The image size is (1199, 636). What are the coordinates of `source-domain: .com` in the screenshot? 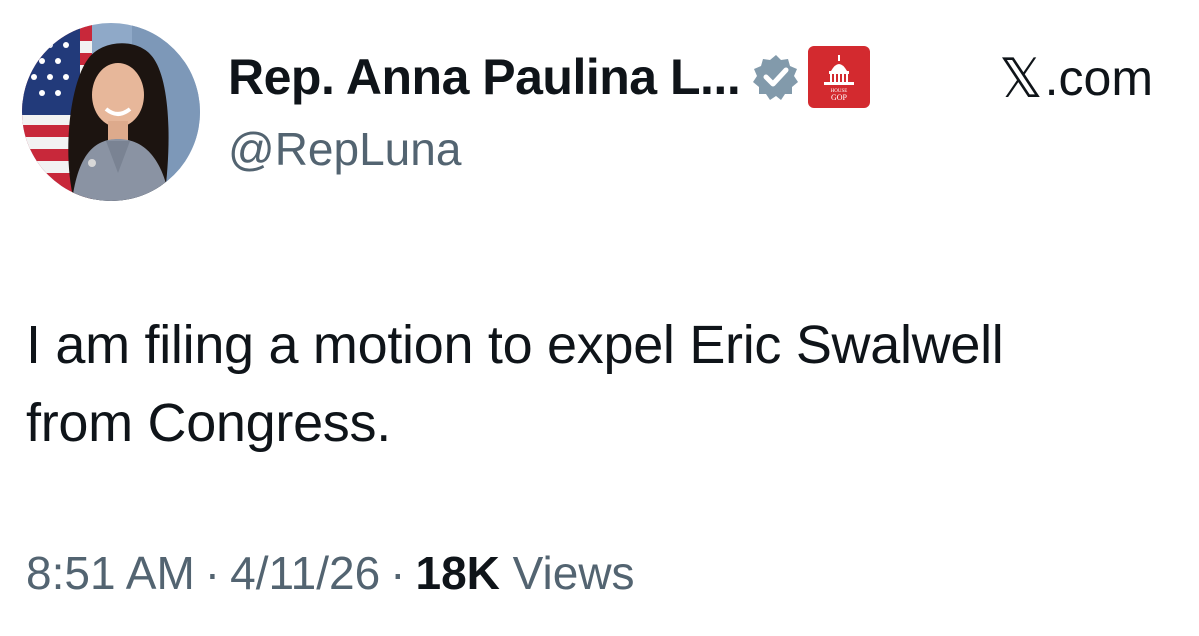 It's located at (1098, 78).